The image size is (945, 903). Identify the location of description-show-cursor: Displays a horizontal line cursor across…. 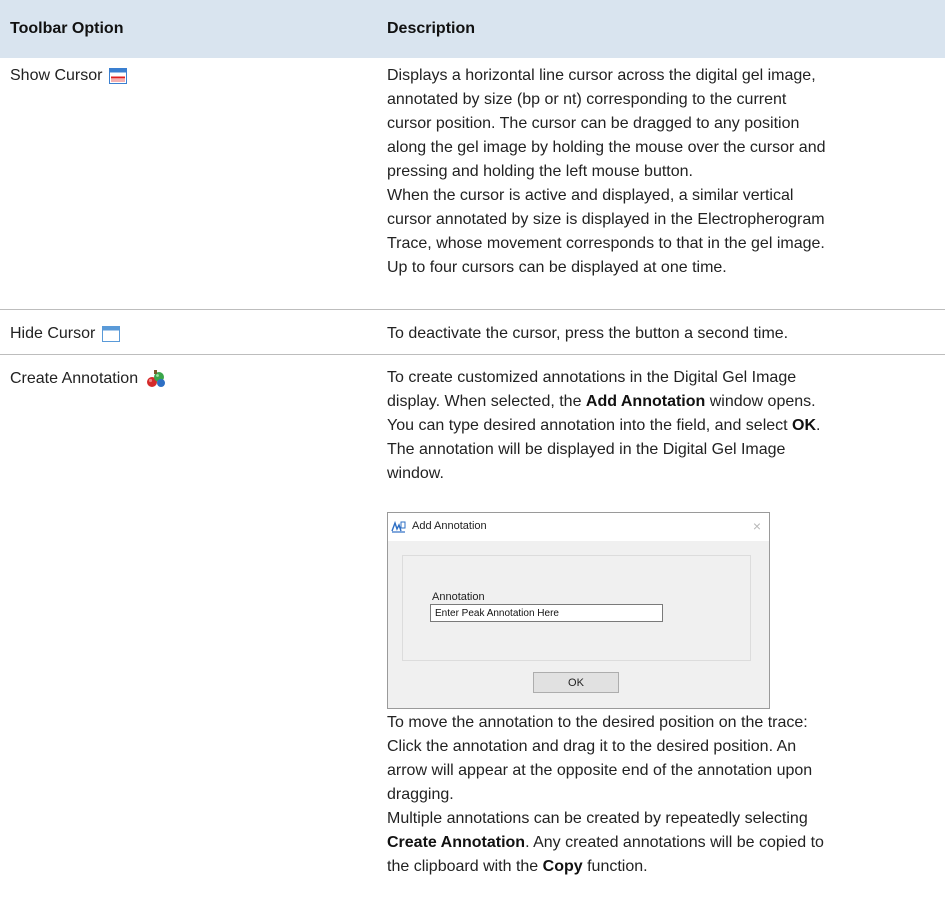
(606, 171).